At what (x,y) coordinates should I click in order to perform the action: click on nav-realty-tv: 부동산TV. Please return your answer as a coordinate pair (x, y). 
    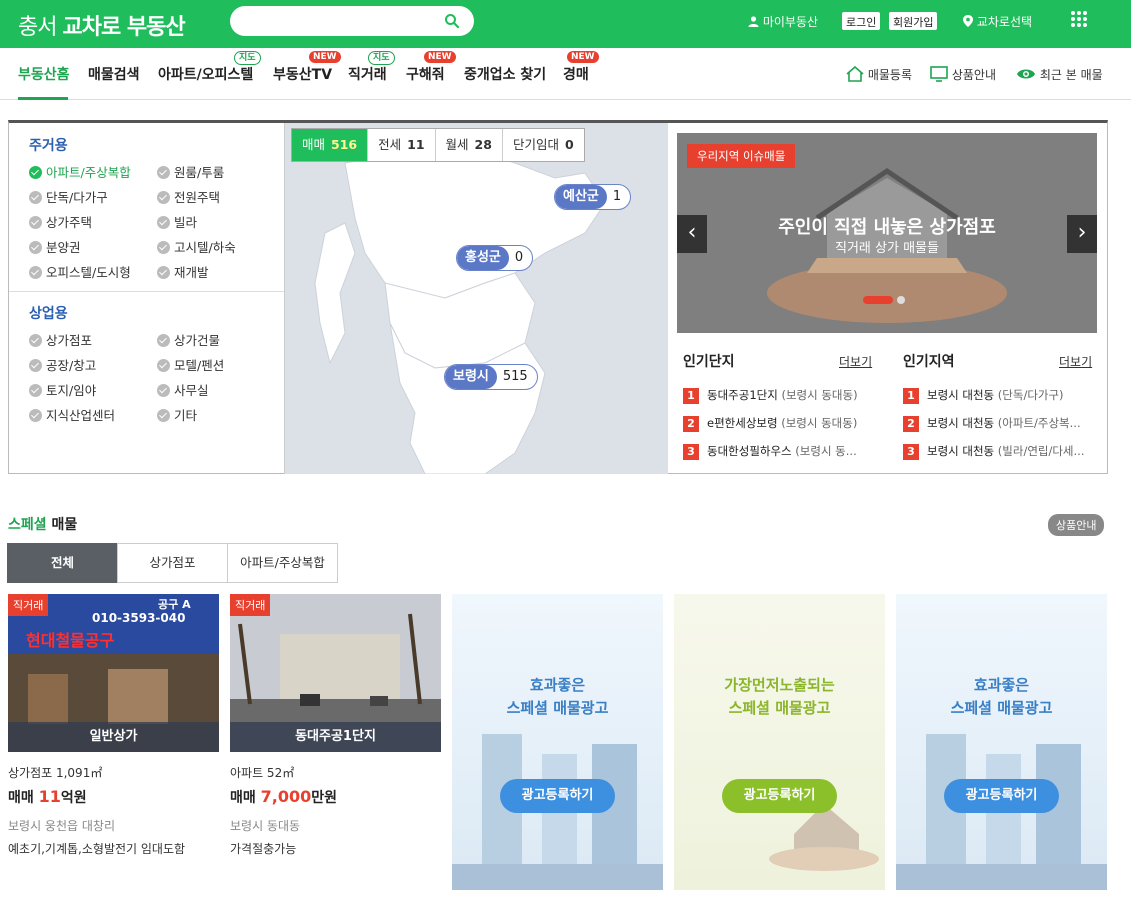
    Looking at the image, I should click on (302, 74).